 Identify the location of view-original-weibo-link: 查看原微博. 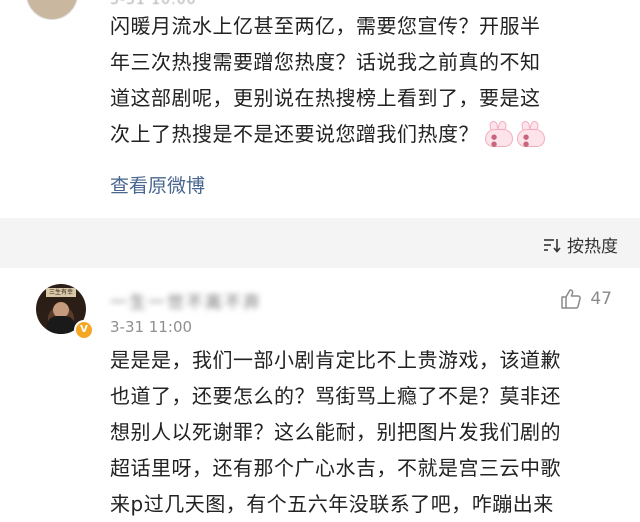
(157, 184).